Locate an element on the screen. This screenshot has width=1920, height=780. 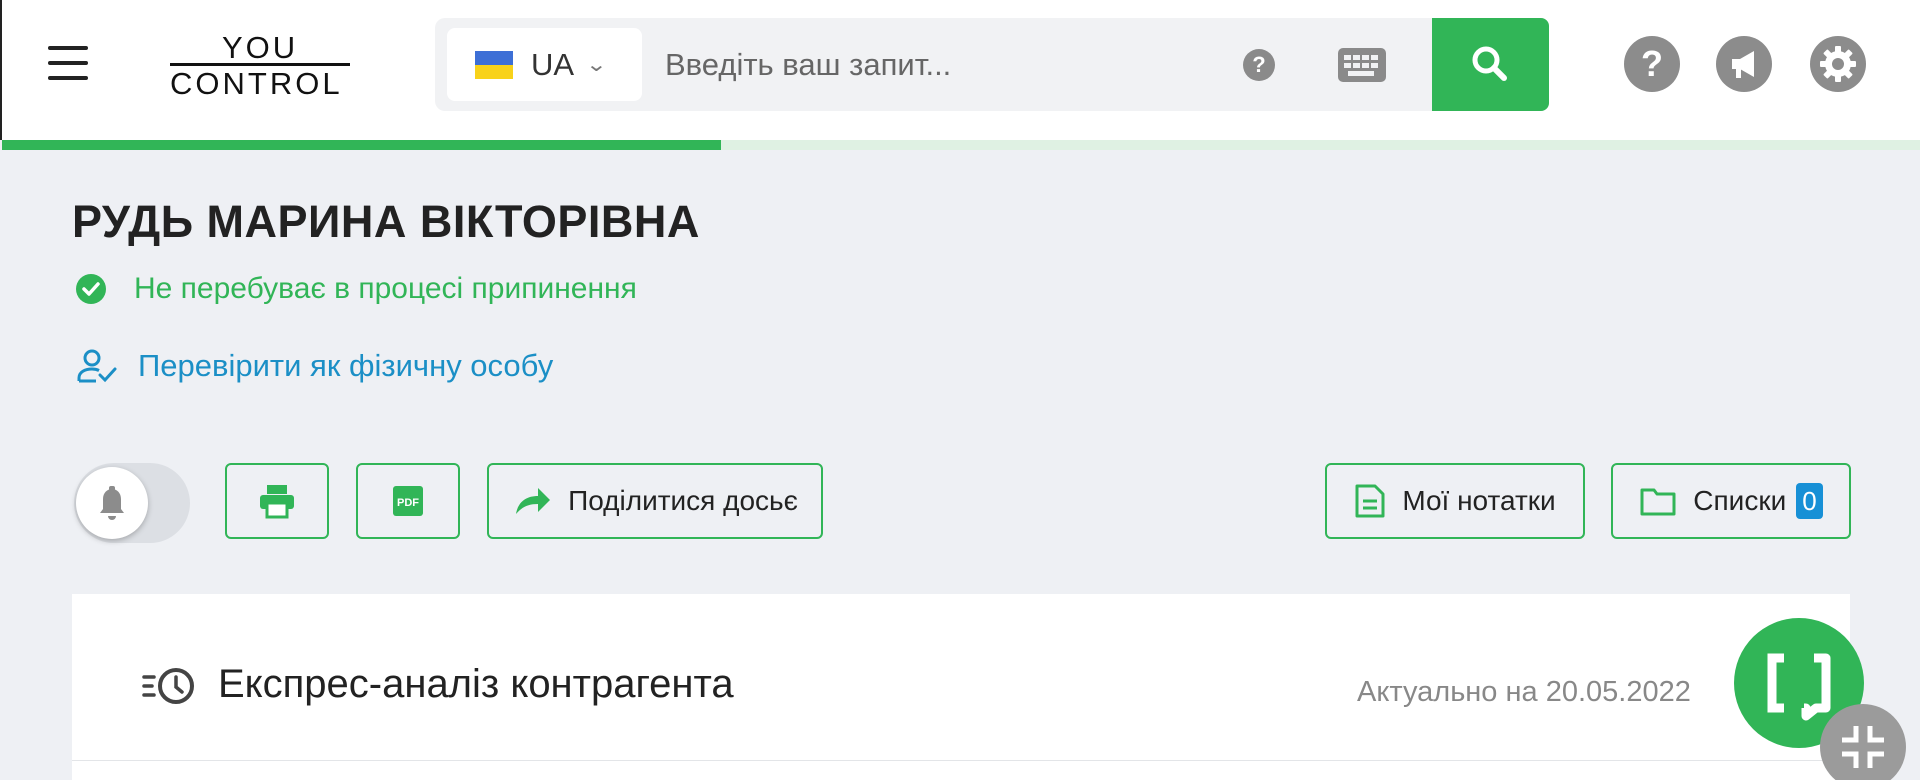
help-icon: ? is located at coordinates (1652, 64).